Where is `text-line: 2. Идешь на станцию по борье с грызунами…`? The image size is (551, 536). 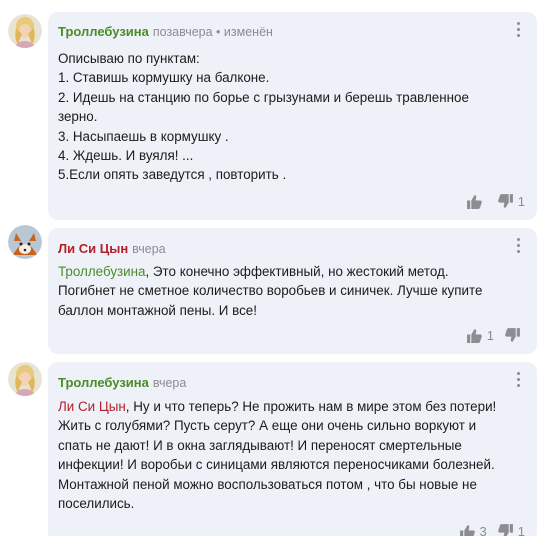 text-line: 2. Идешь на станцию по борье с грызунами… is located at coordinates (263, 97).